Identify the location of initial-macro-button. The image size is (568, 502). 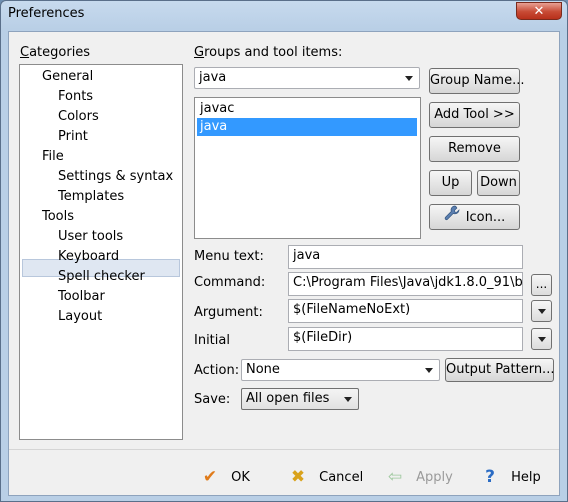
(541, 339).